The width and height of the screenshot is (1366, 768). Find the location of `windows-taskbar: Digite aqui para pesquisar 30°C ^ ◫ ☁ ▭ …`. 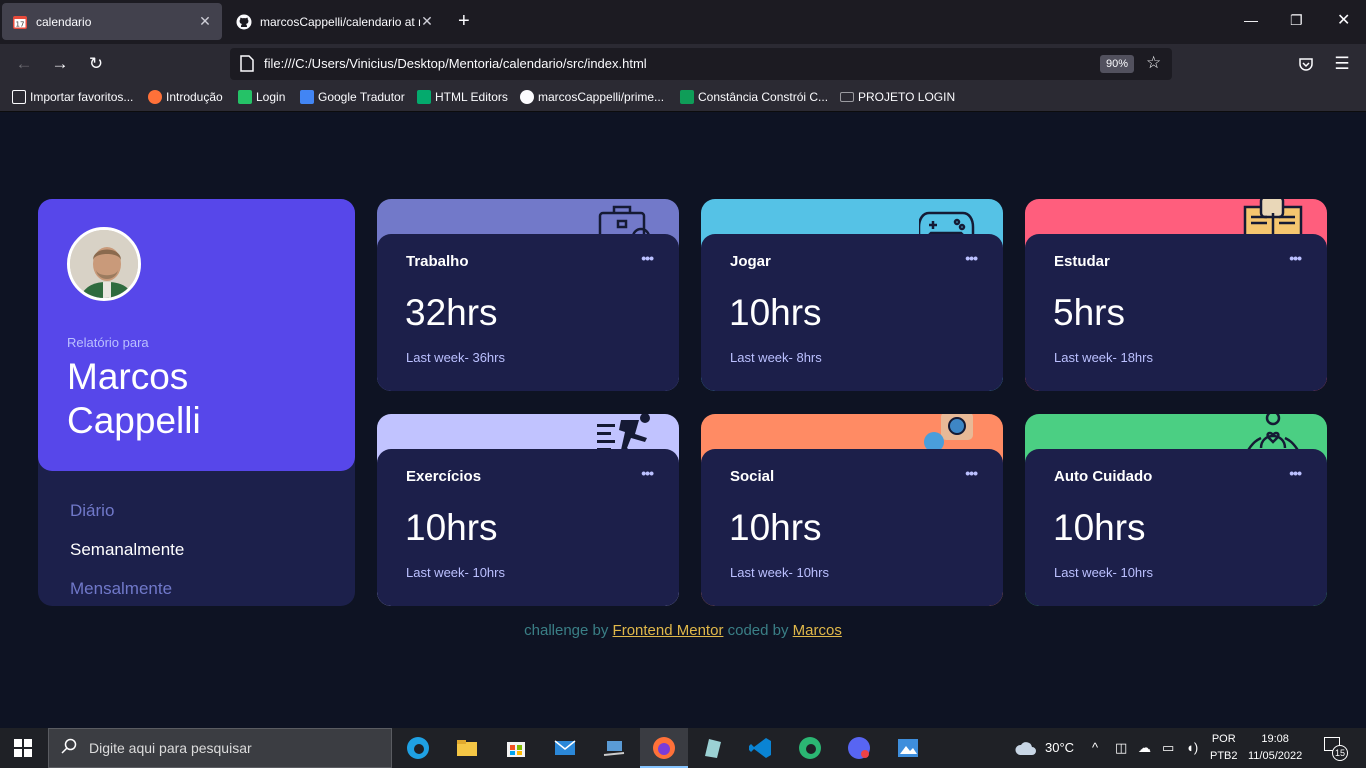

windows-taskbar: Digite aqui para pesquisar 30°C ^ ◫ ☁ ▭ … is located at coordinates (683, 748).